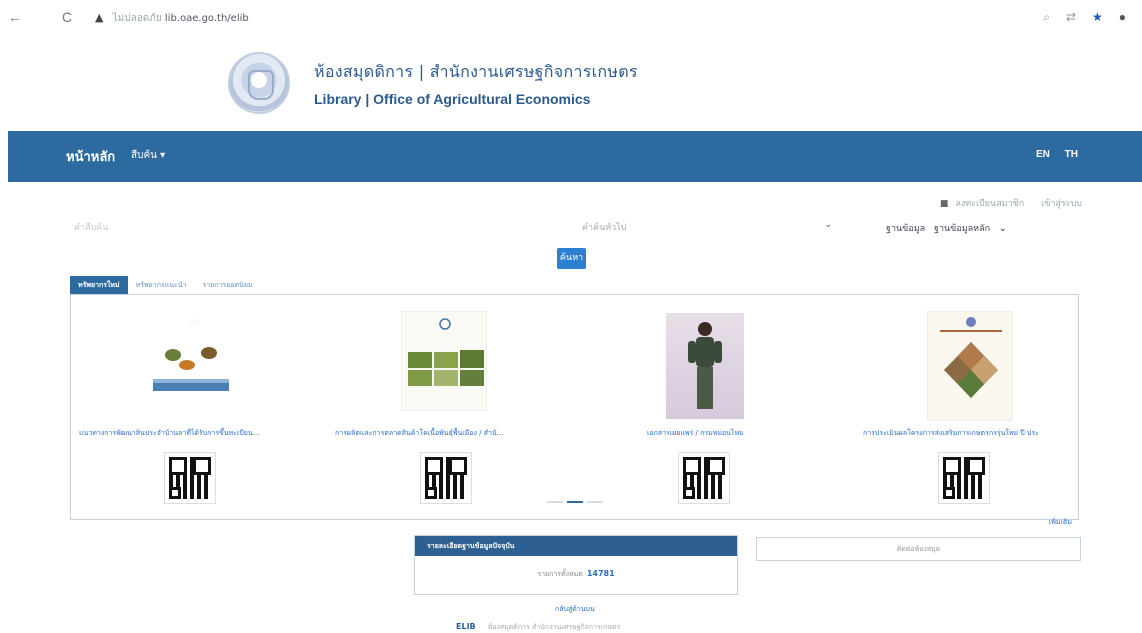 The height and width of the screenshot is (633, 1142). What do you see at coordinates (1060, 522) in the screenshot?
I see `more-link: เพิ่มเติม` at bounding box center [1060, 522].